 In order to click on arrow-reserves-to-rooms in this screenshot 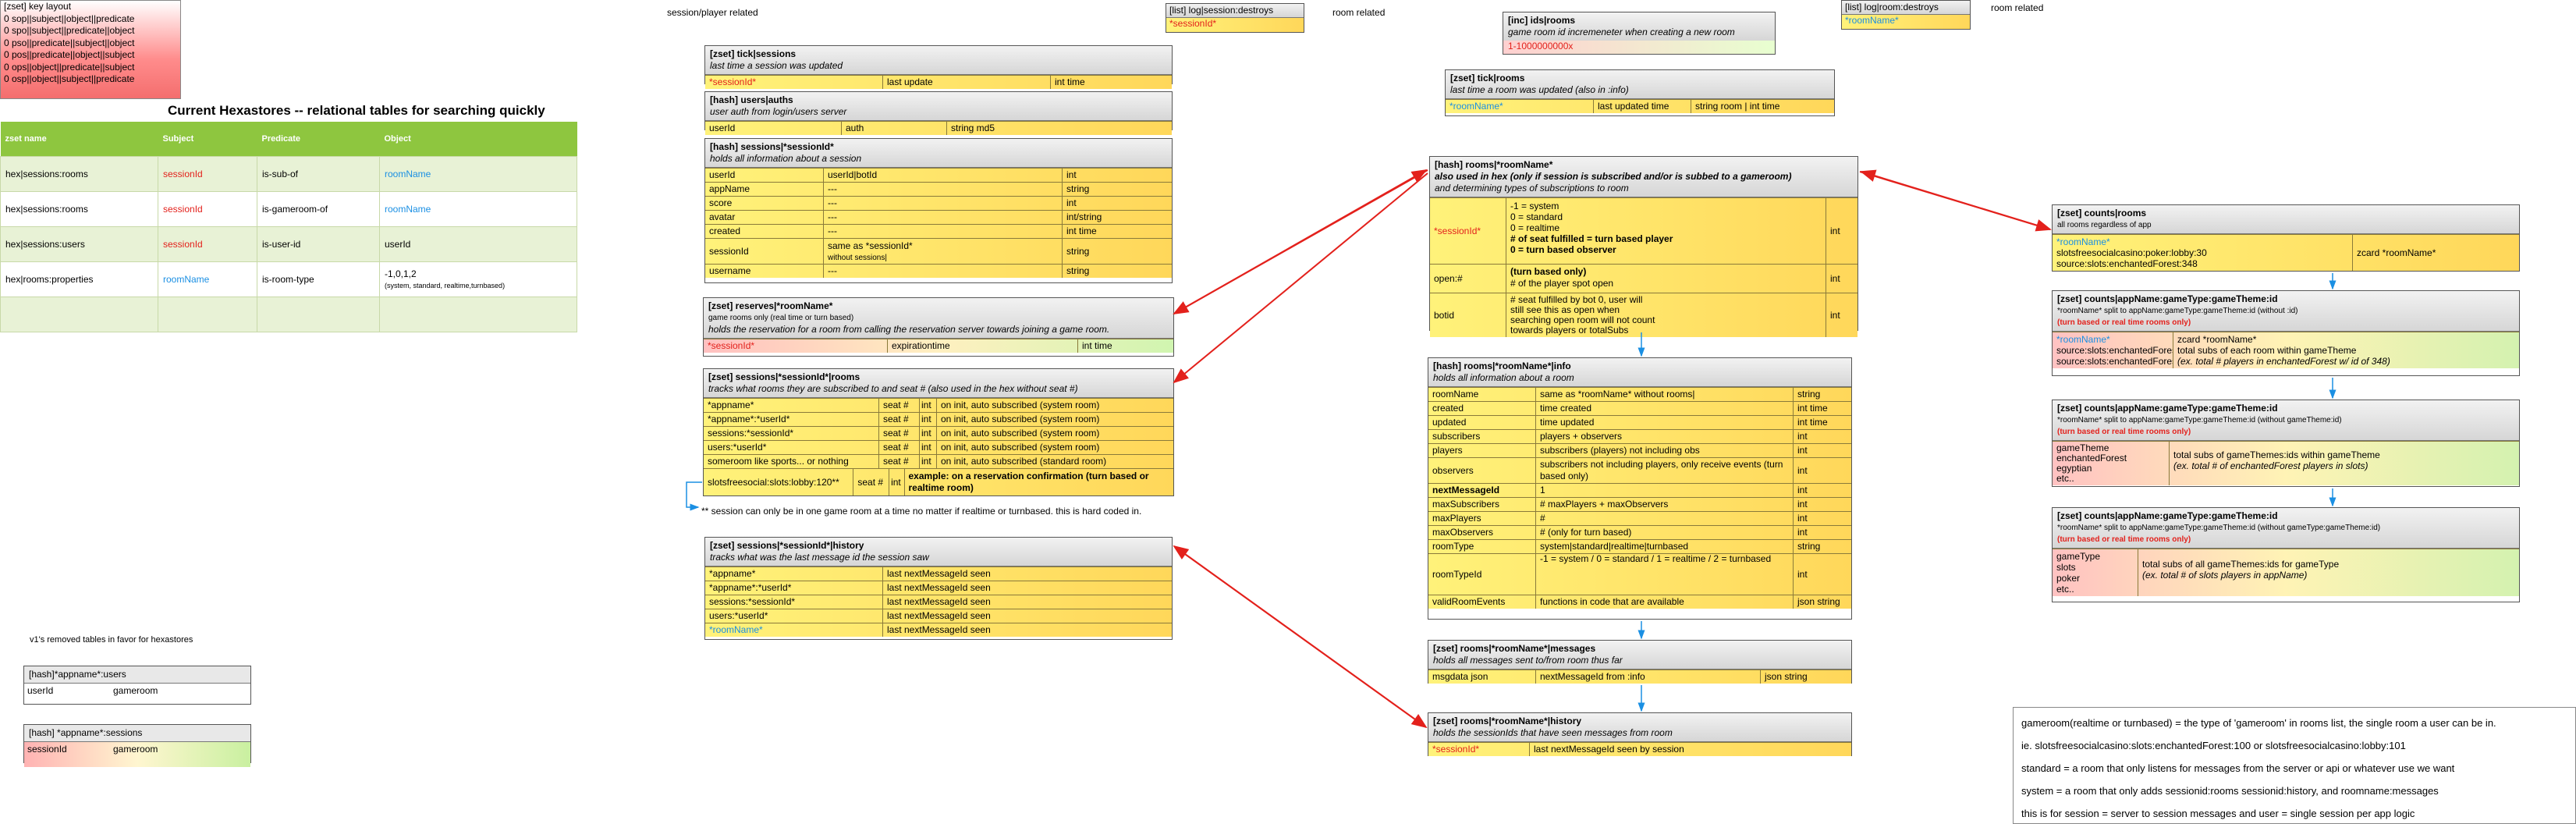, I will do `click(1300, 242)`.